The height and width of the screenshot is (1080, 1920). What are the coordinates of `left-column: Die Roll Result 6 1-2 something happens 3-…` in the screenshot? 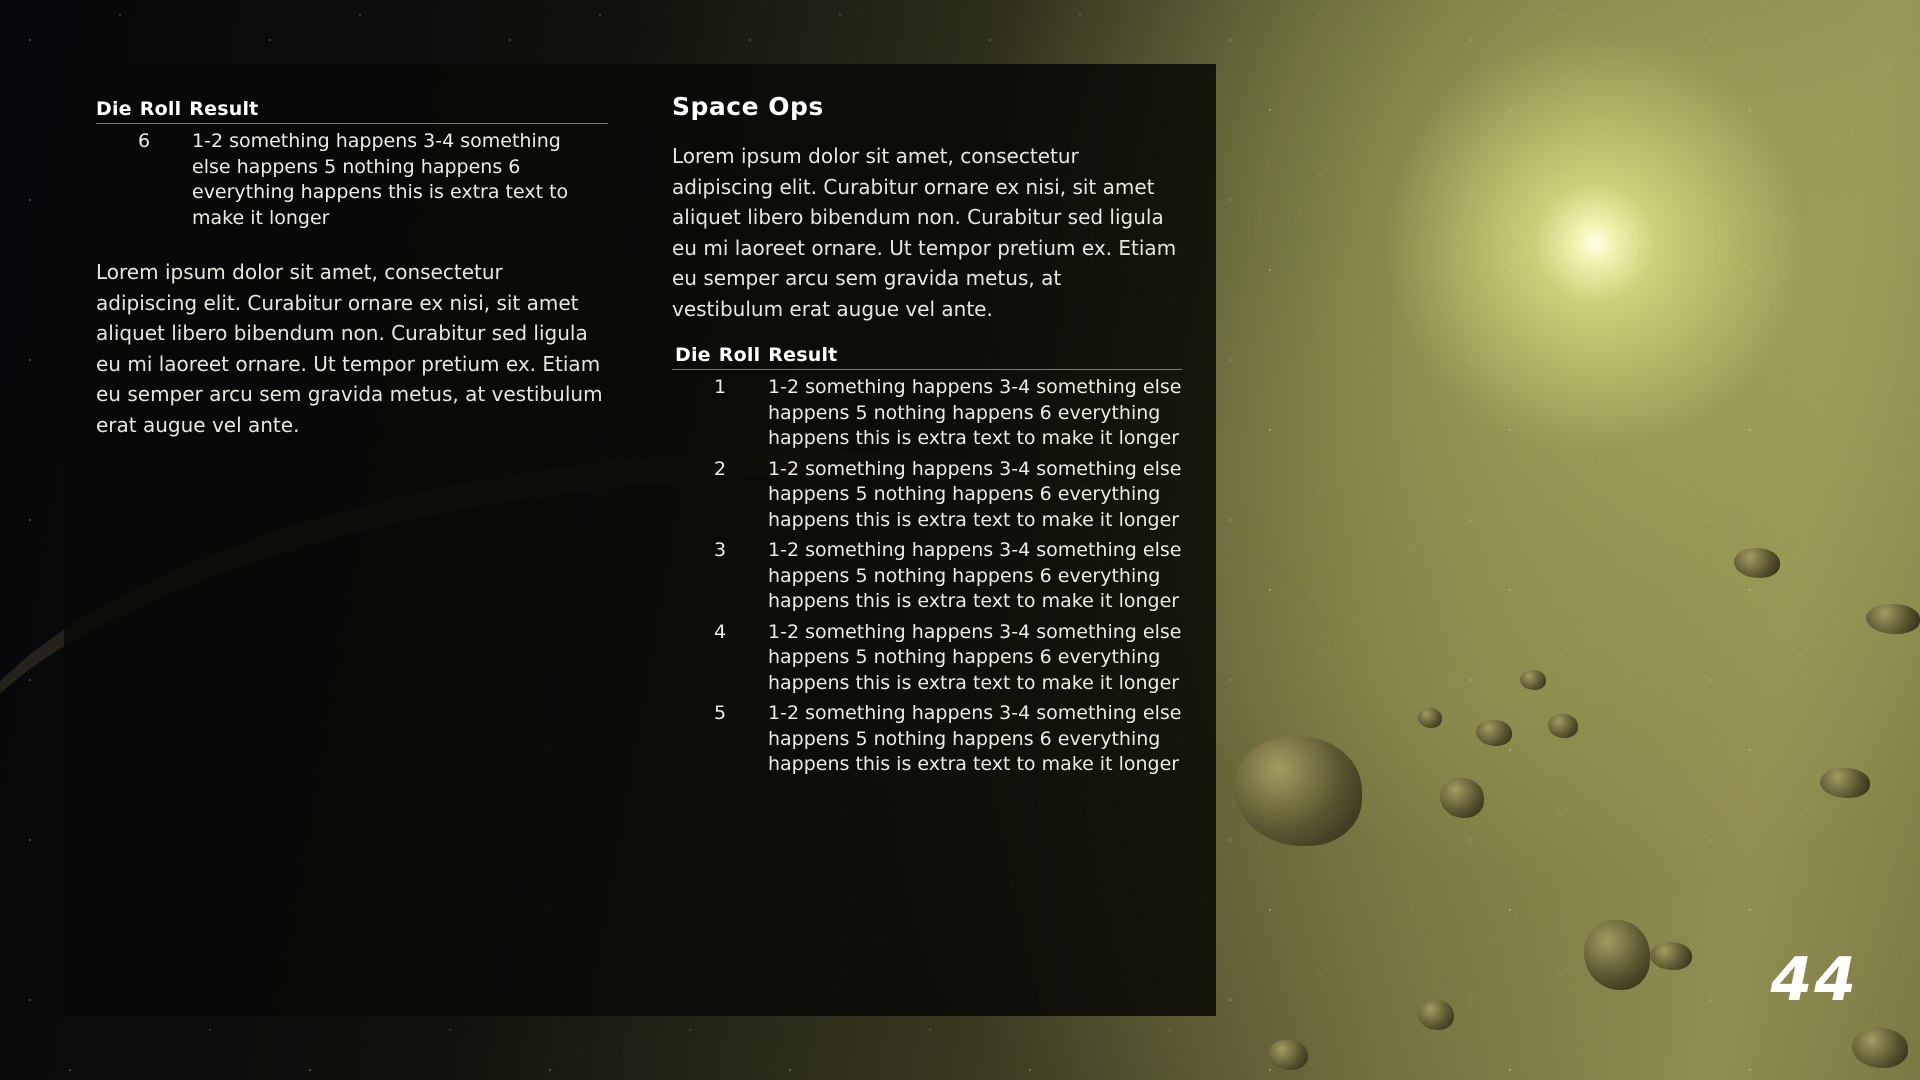 It's located at (352, 269).